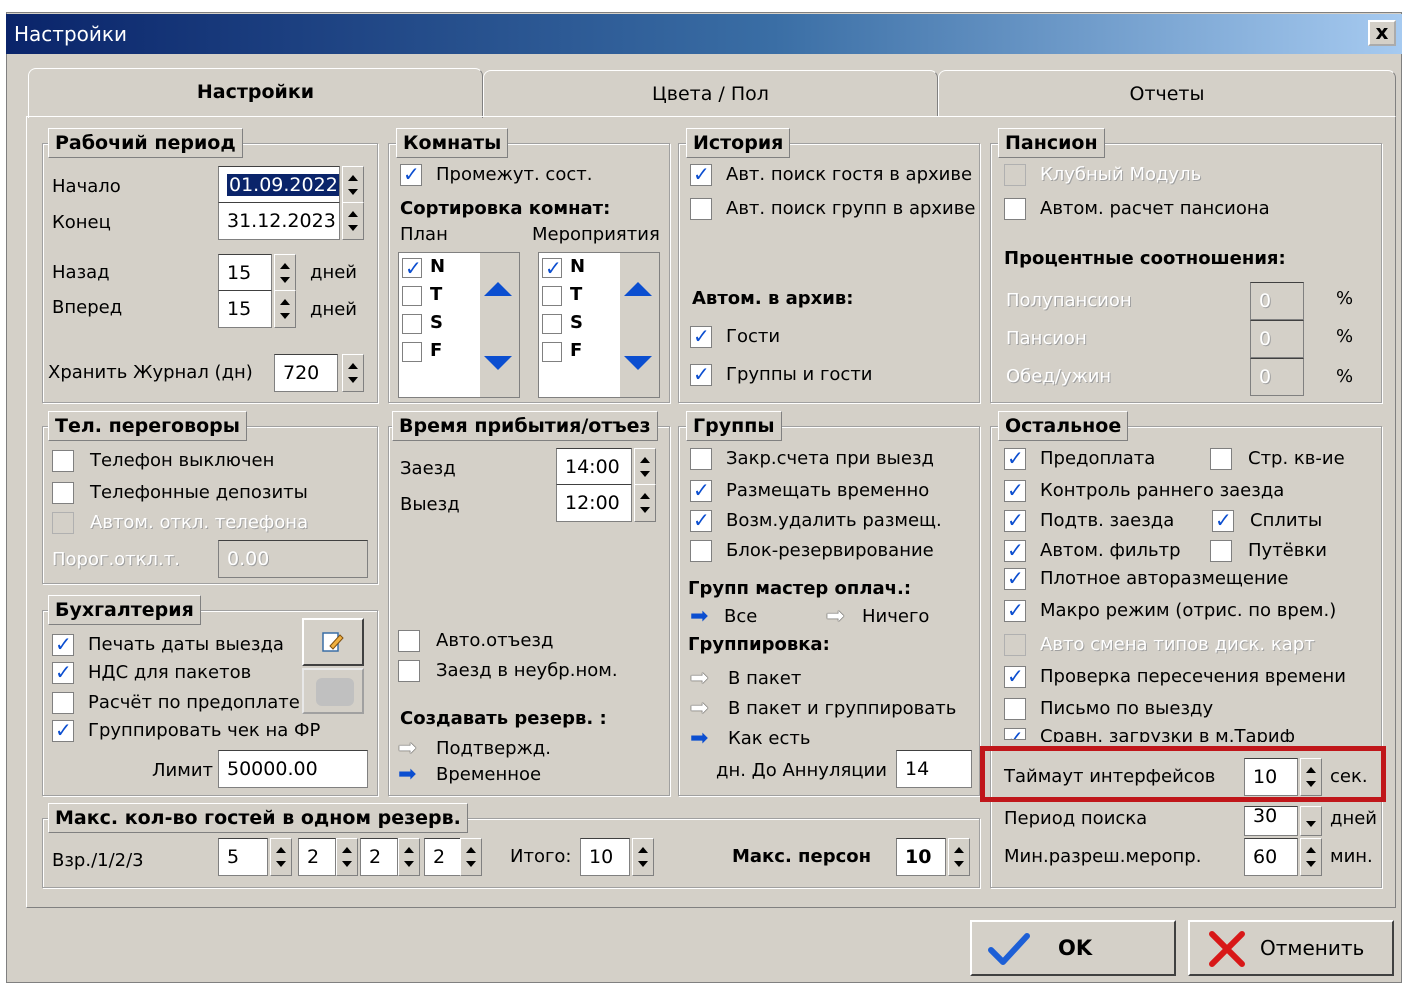 This screenshot has height=983, width=1405. What do you see at coordinates (701, 520) in the screenshot?
I see `can-delete-checkbox: ✓` at bounding box center [701, 520].